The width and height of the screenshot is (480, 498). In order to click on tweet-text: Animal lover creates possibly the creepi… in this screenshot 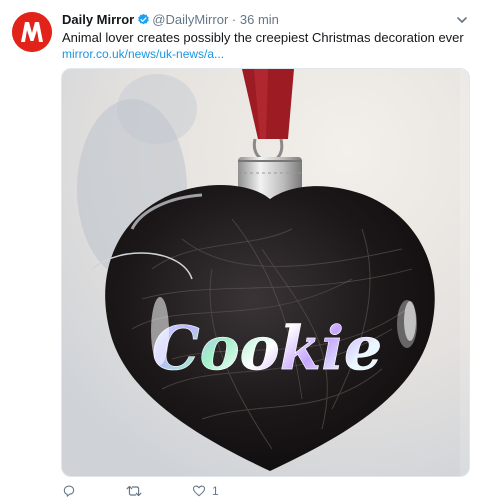, I will do `click(263, 37)`.